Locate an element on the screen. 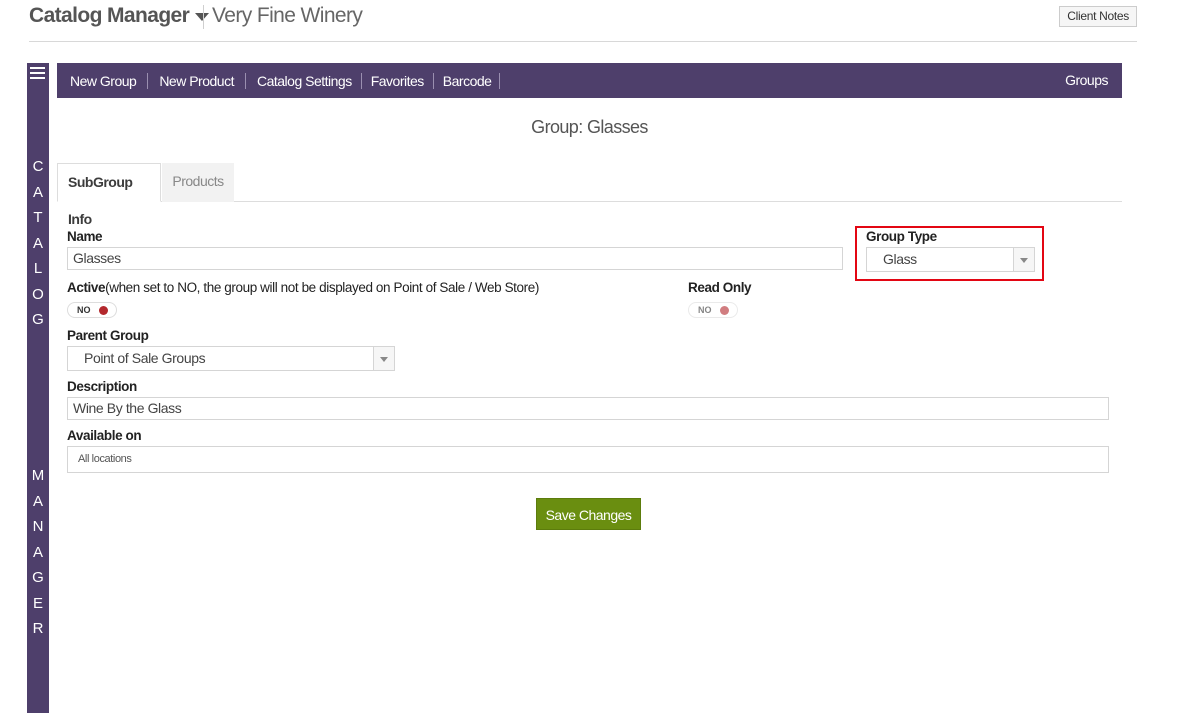 The width and height of the screenshot is (1195, 713). group-type-select: Glass is located at coordinates (950, 259).